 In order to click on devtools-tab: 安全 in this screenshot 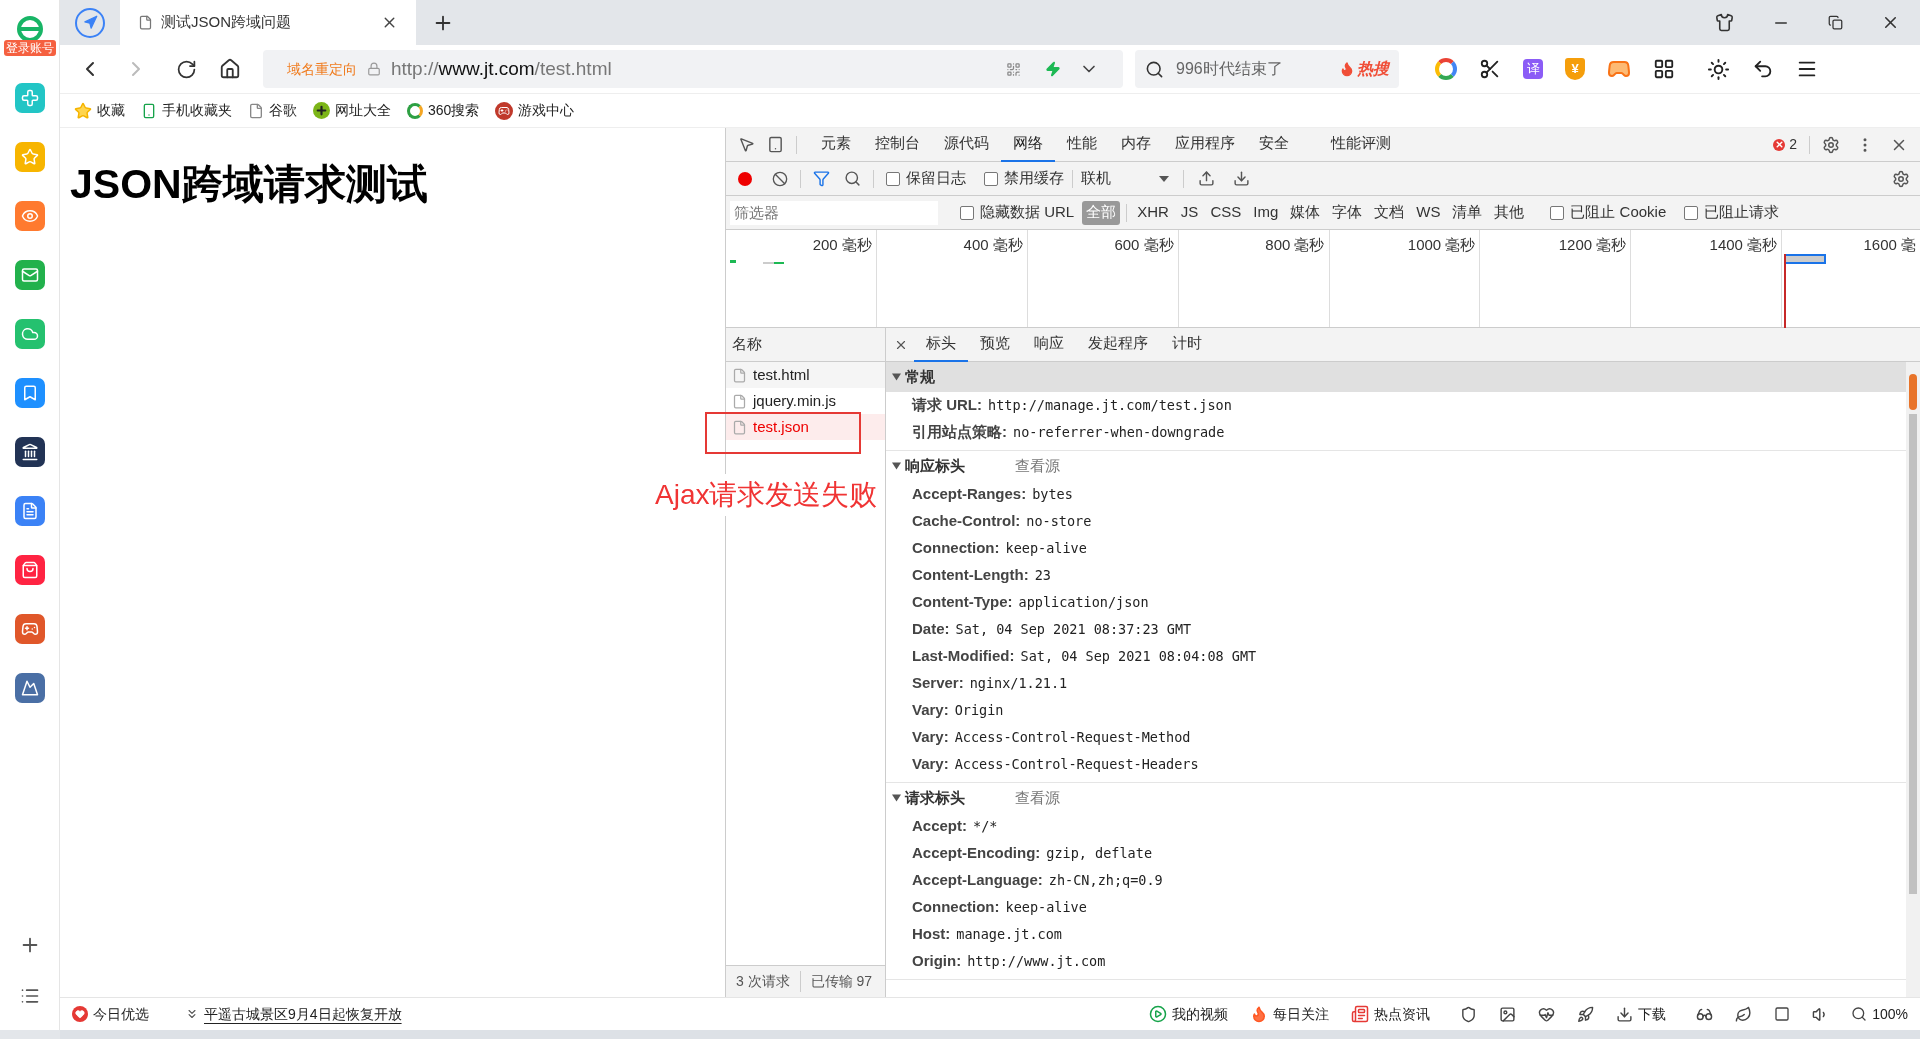, I will do `click(1274, 144)`.